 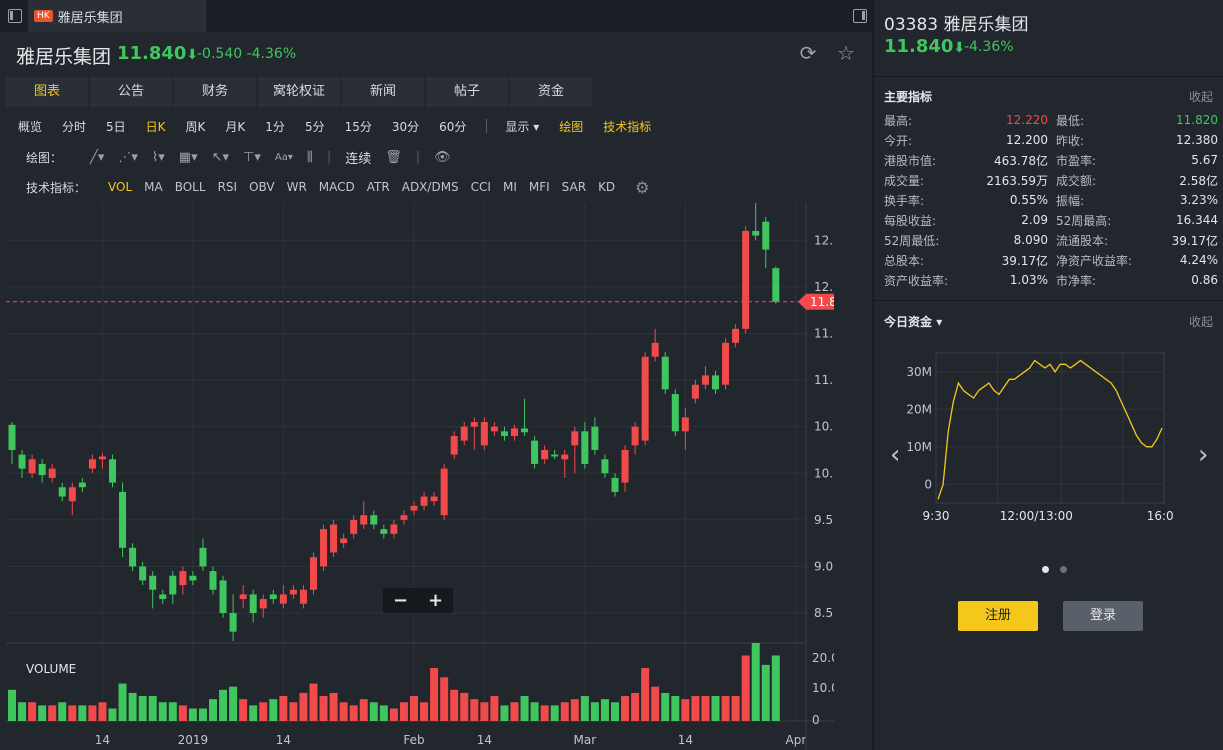 What do you see at coordinates (74, 126) in the screenshot?
I see `period-1: 分时` at bounding box center [74, 126].